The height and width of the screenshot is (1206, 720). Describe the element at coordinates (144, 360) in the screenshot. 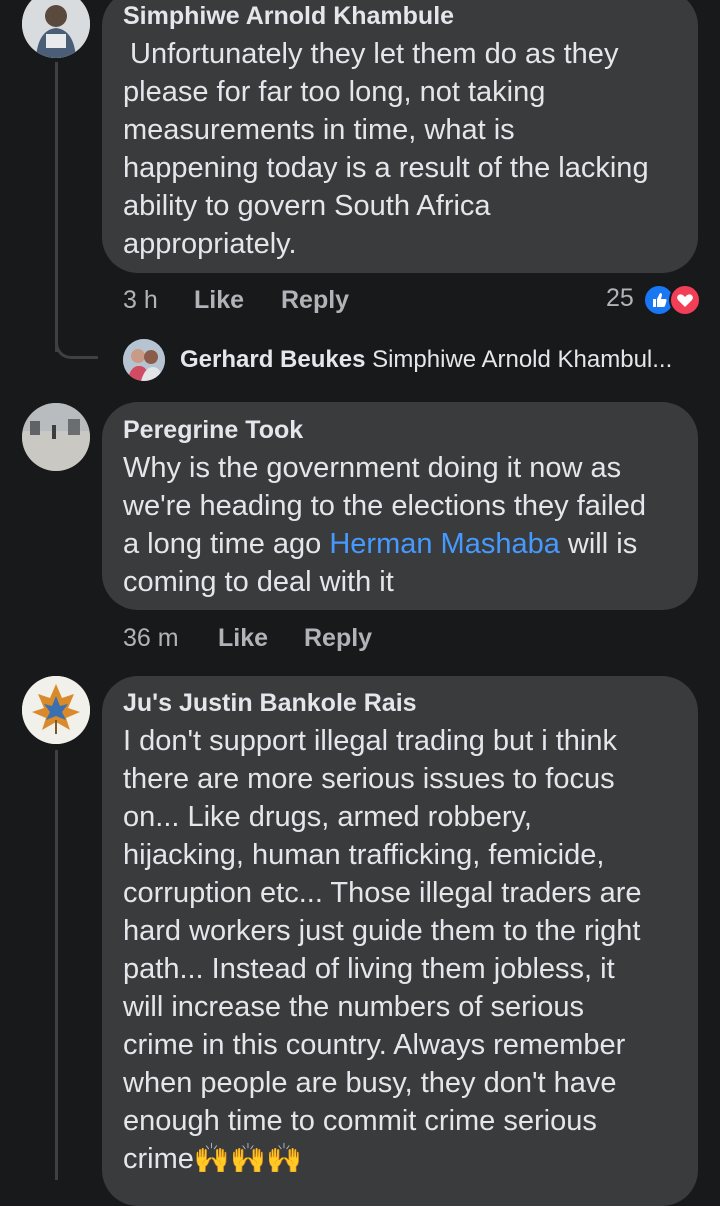

I see `reply-avatar` at that location.